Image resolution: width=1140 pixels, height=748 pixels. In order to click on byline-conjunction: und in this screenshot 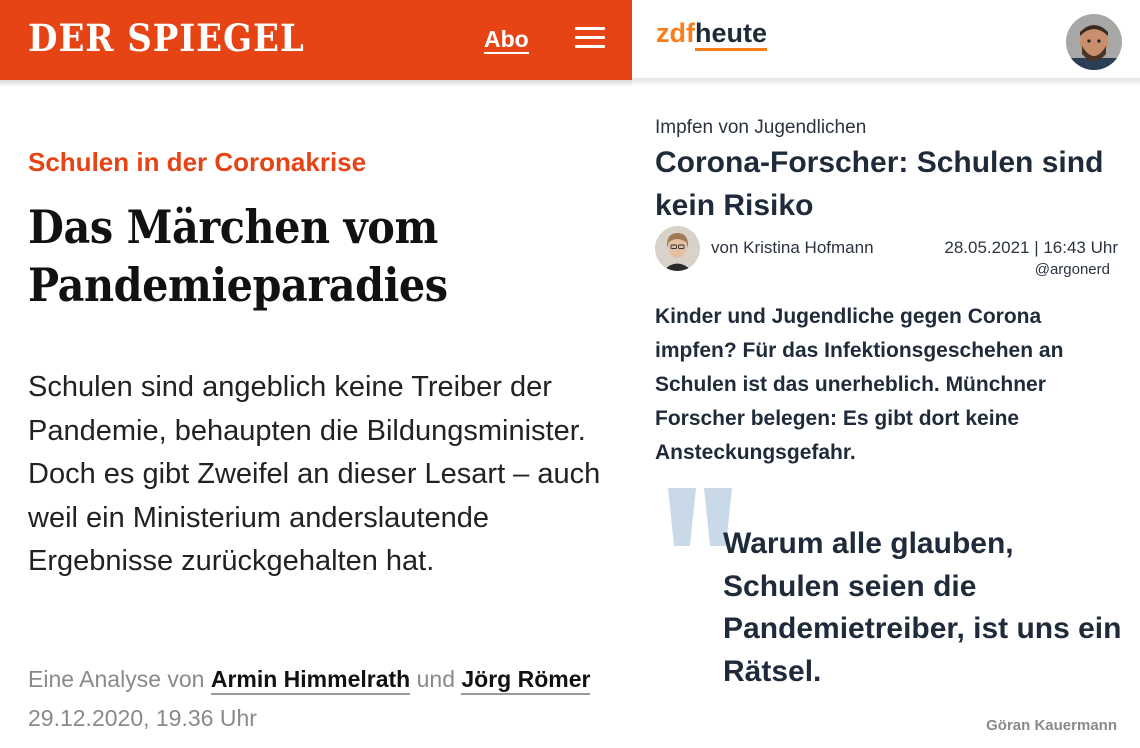, I will do `click(435, 679)`.